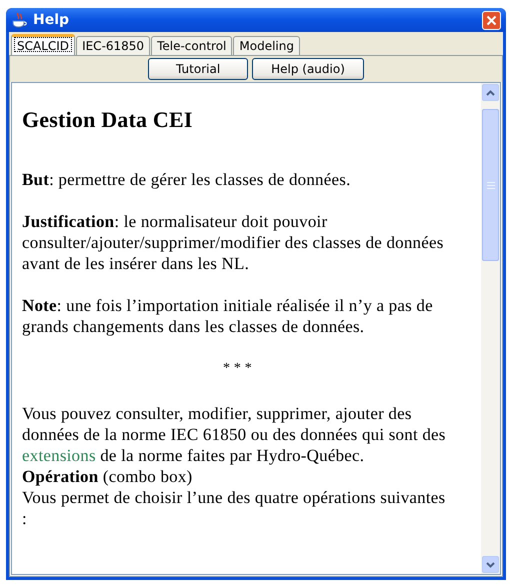 The image size is (510, 588). What do you see at coordinates (308, 69) in the screenshot?
I see `audio-help-button: Help (audio)` at bounding box center [308, 69].